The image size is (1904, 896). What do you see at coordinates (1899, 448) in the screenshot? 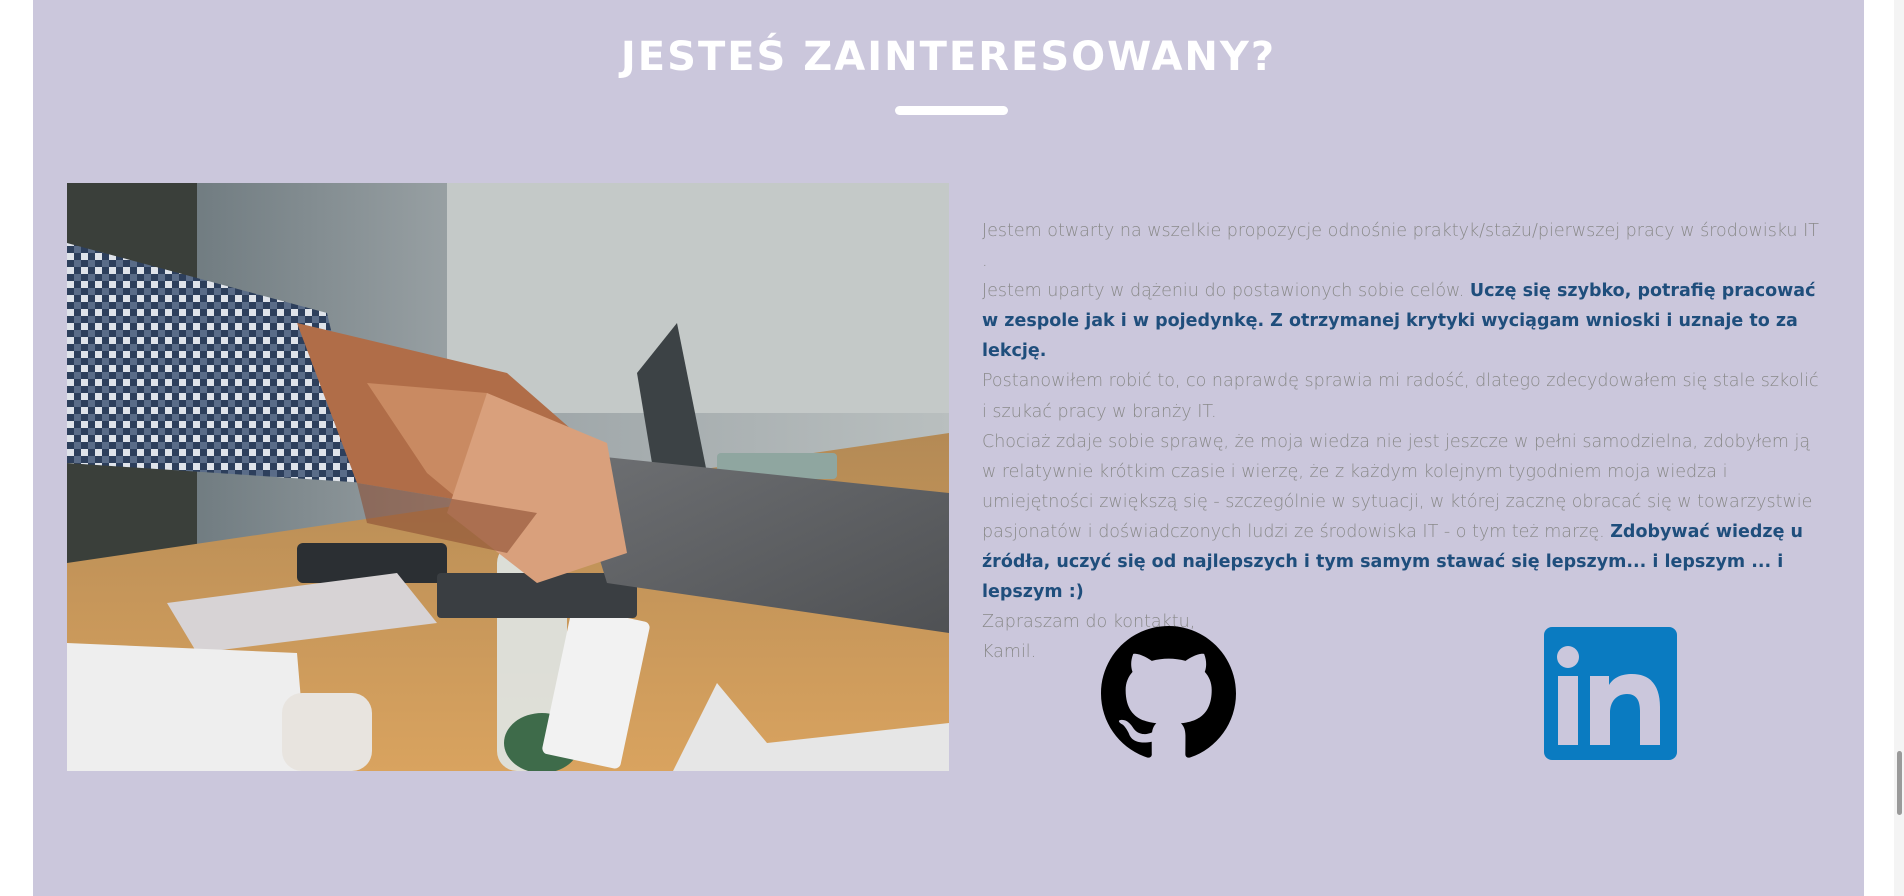
I see `page-scrollbar` at bounding box center [1899, 448].